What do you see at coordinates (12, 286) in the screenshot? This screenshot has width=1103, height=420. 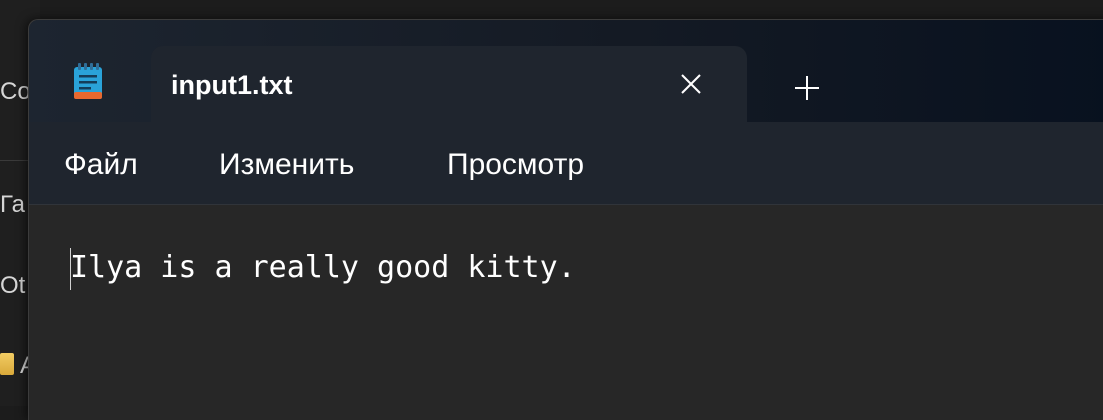 I see `background-label: Ot` at bounding box center [12, 286].